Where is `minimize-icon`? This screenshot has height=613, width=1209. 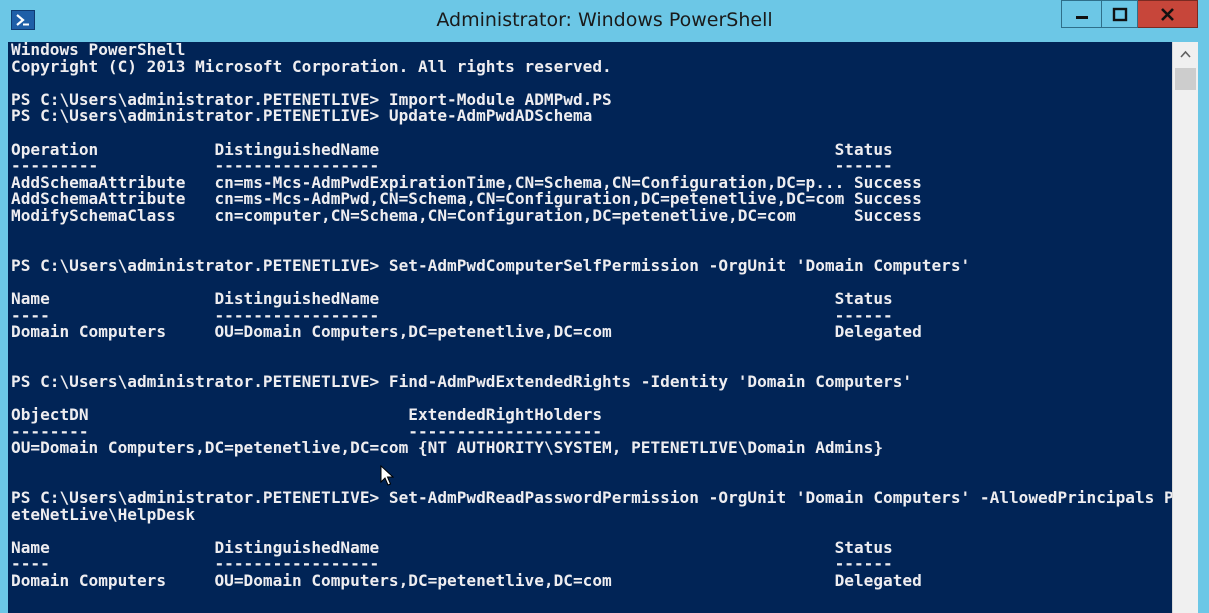
minimize-icon is located at coordinates (1082, 17).